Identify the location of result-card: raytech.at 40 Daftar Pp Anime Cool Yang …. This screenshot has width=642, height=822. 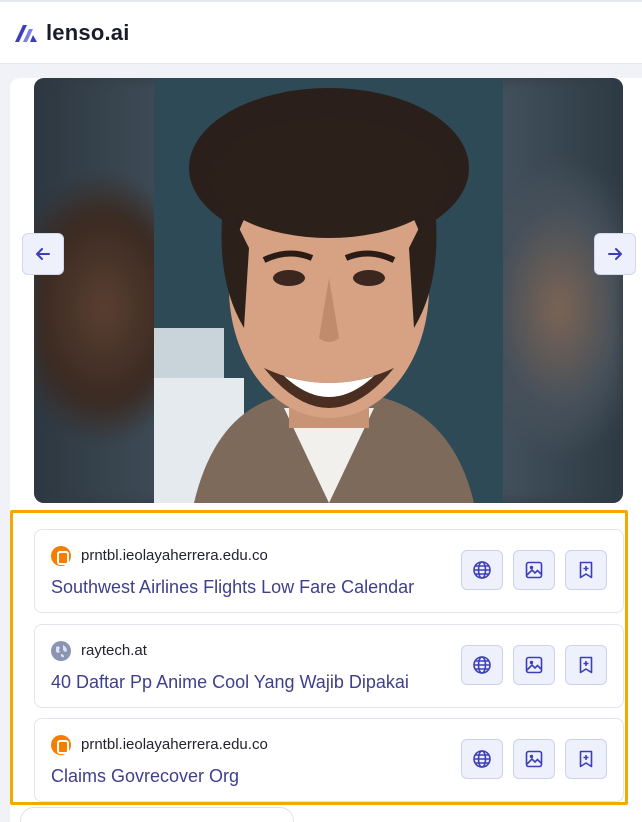
(329, 666).